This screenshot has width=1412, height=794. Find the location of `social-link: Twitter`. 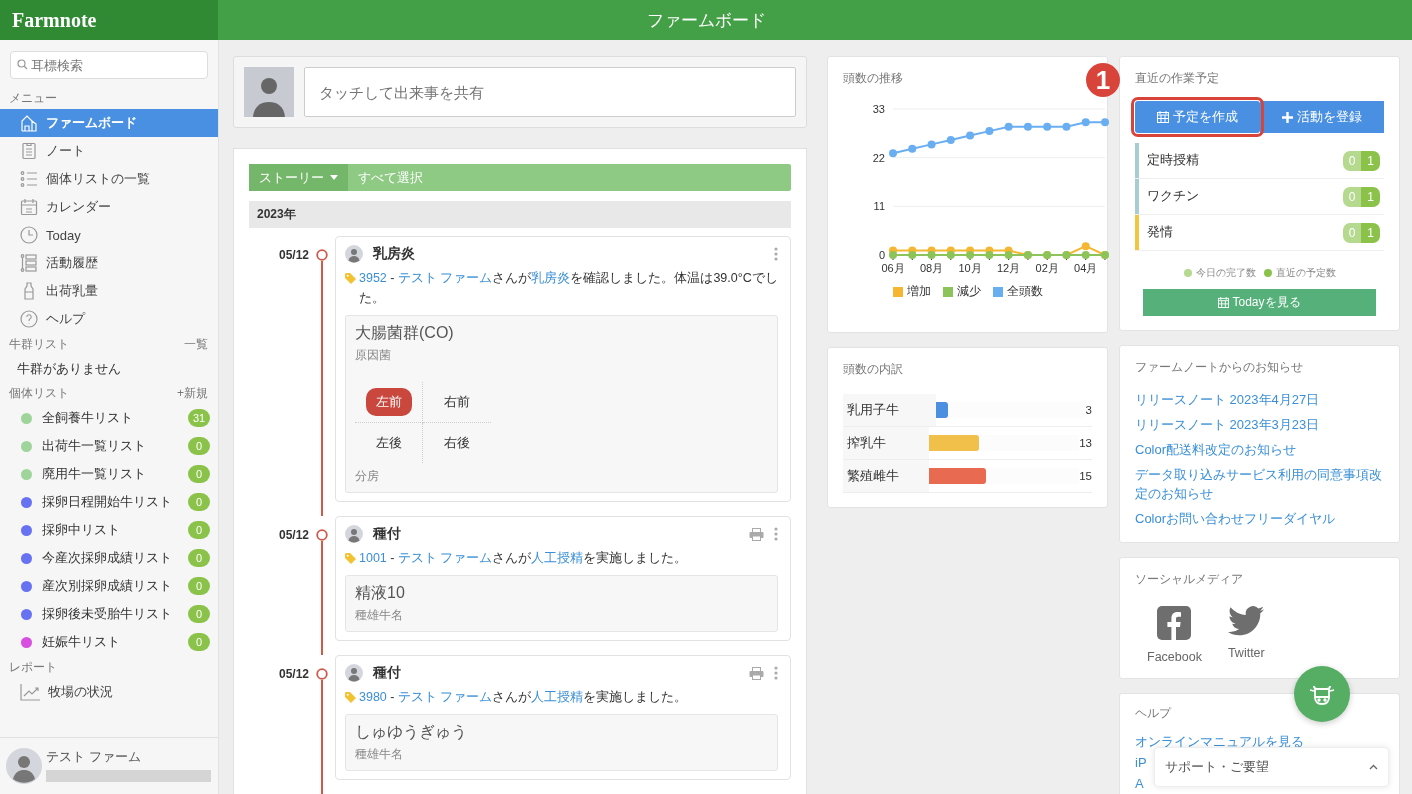

social-link: Twitter is located at coordinates (1246, 635).